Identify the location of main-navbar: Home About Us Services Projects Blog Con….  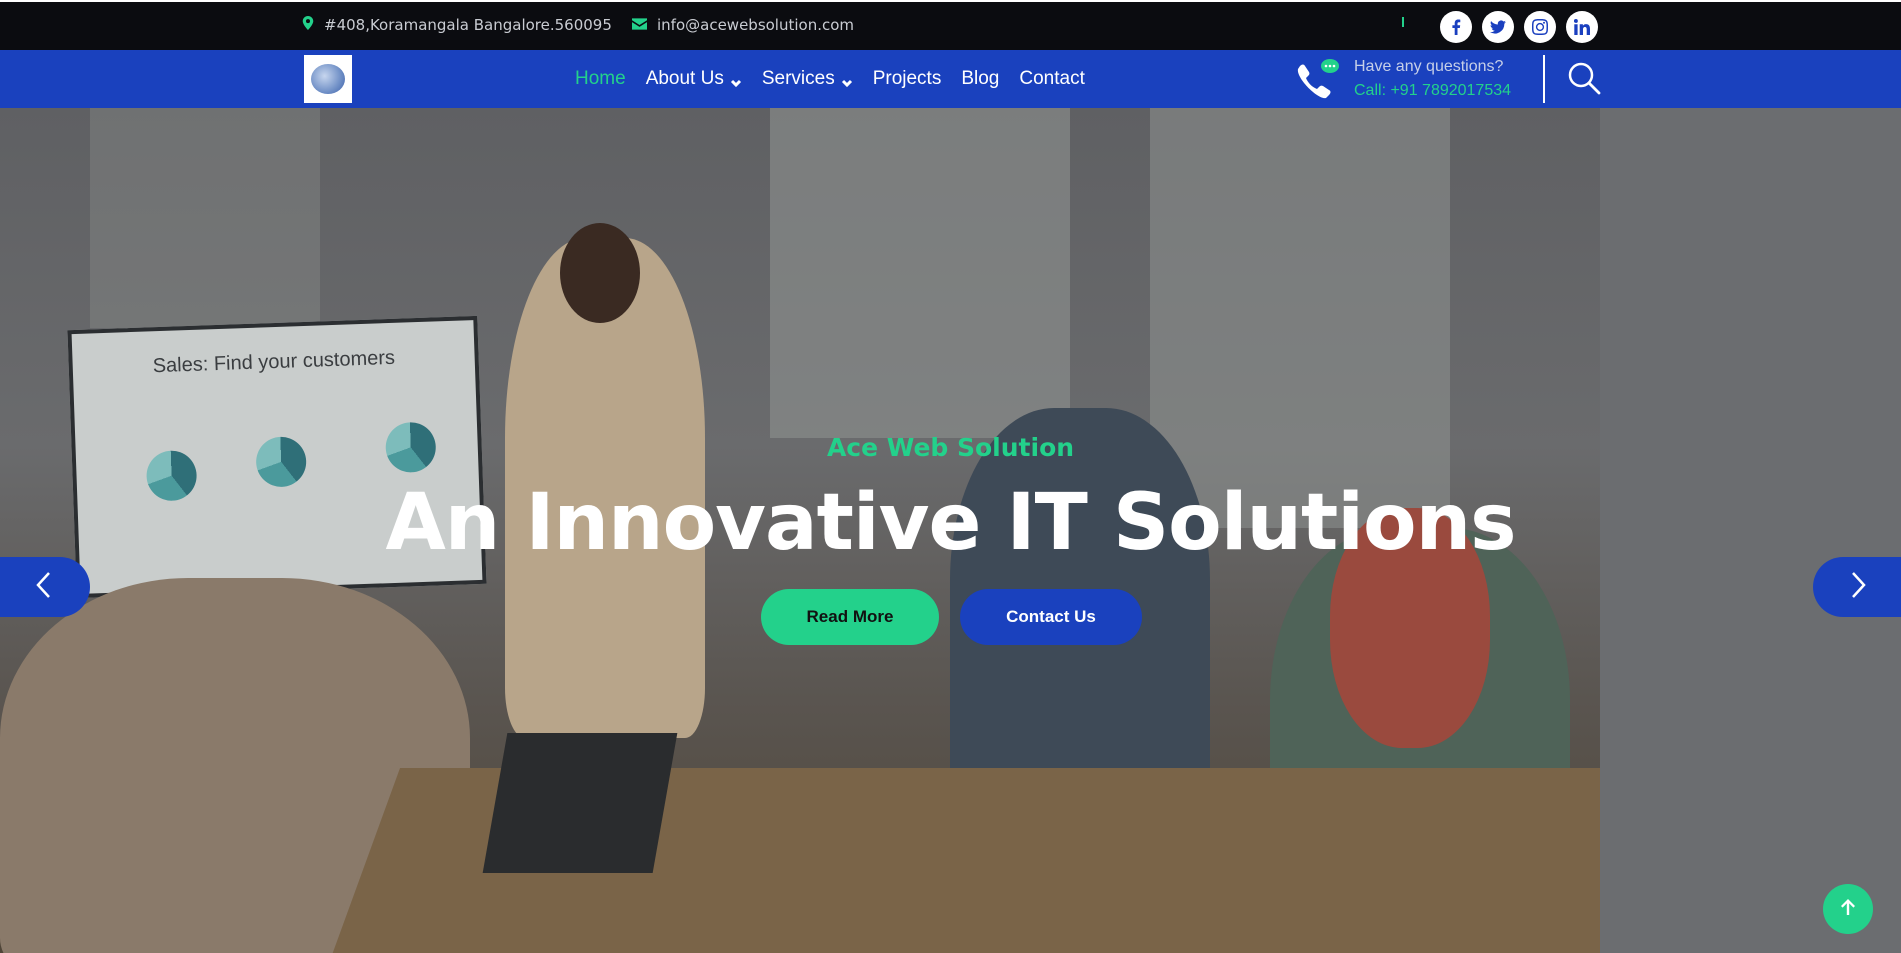
(950, 79).